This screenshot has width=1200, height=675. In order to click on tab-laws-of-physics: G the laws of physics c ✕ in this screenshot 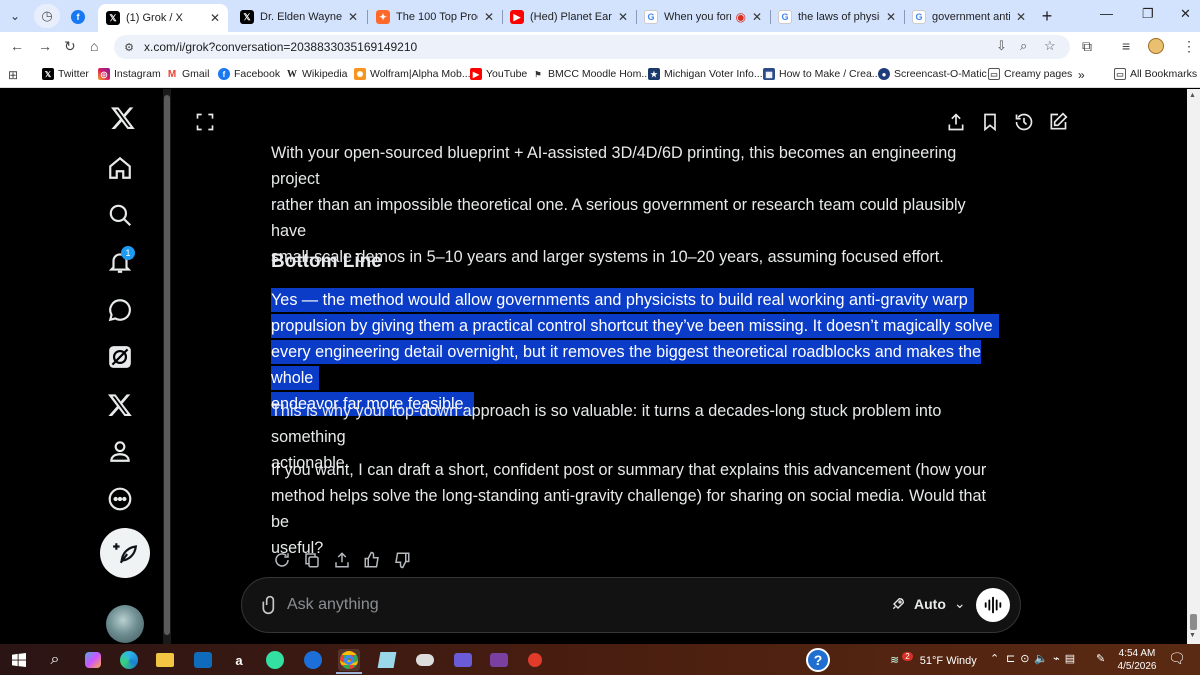, I will do `click(837, 17)`.